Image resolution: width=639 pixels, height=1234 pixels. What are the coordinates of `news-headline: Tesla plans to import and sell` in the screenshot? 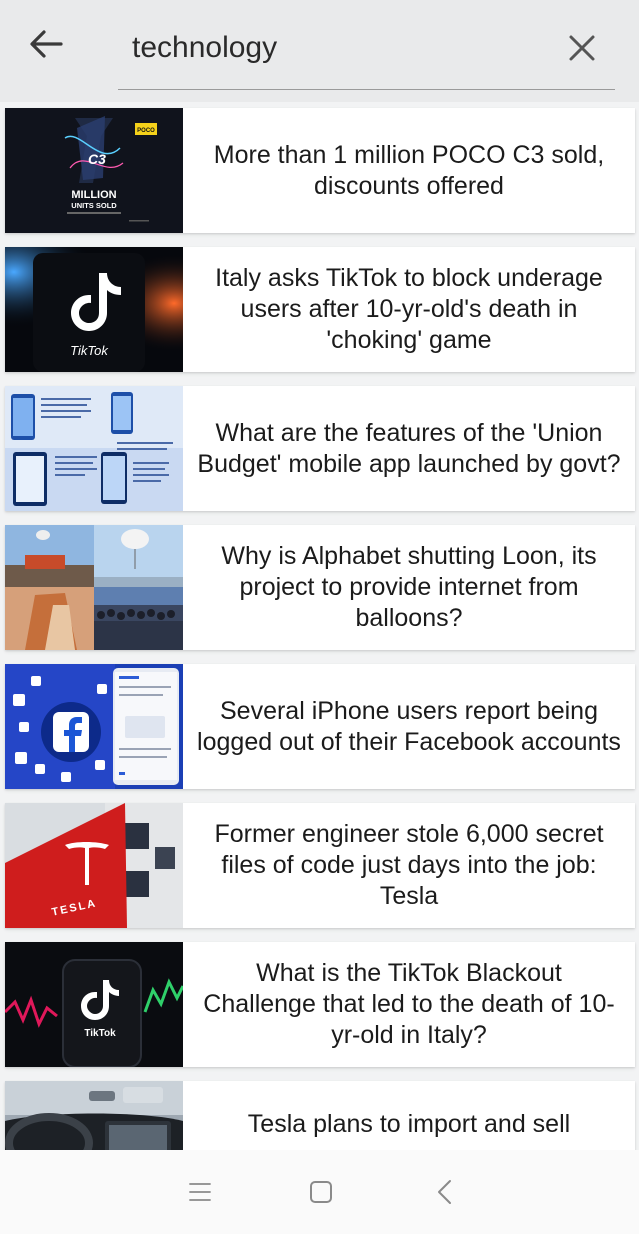 It's located at (409, 1124).